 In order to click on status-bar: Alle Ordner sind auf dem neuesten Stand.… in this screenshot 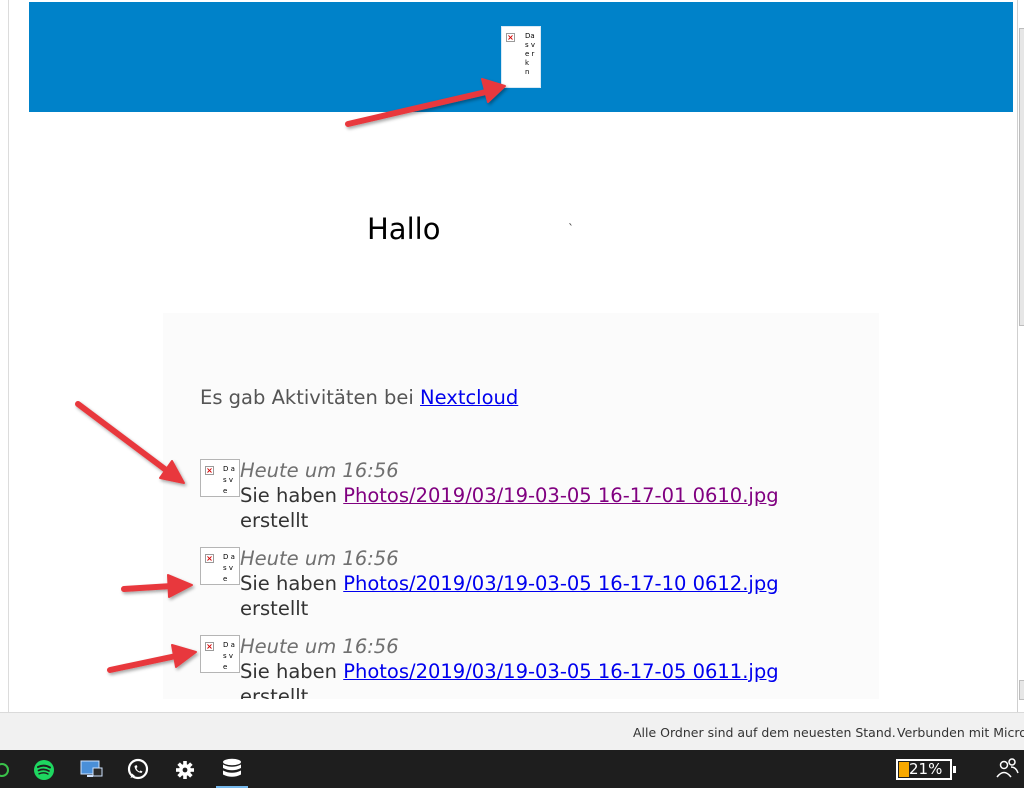, I will do `click(512, 731)`.